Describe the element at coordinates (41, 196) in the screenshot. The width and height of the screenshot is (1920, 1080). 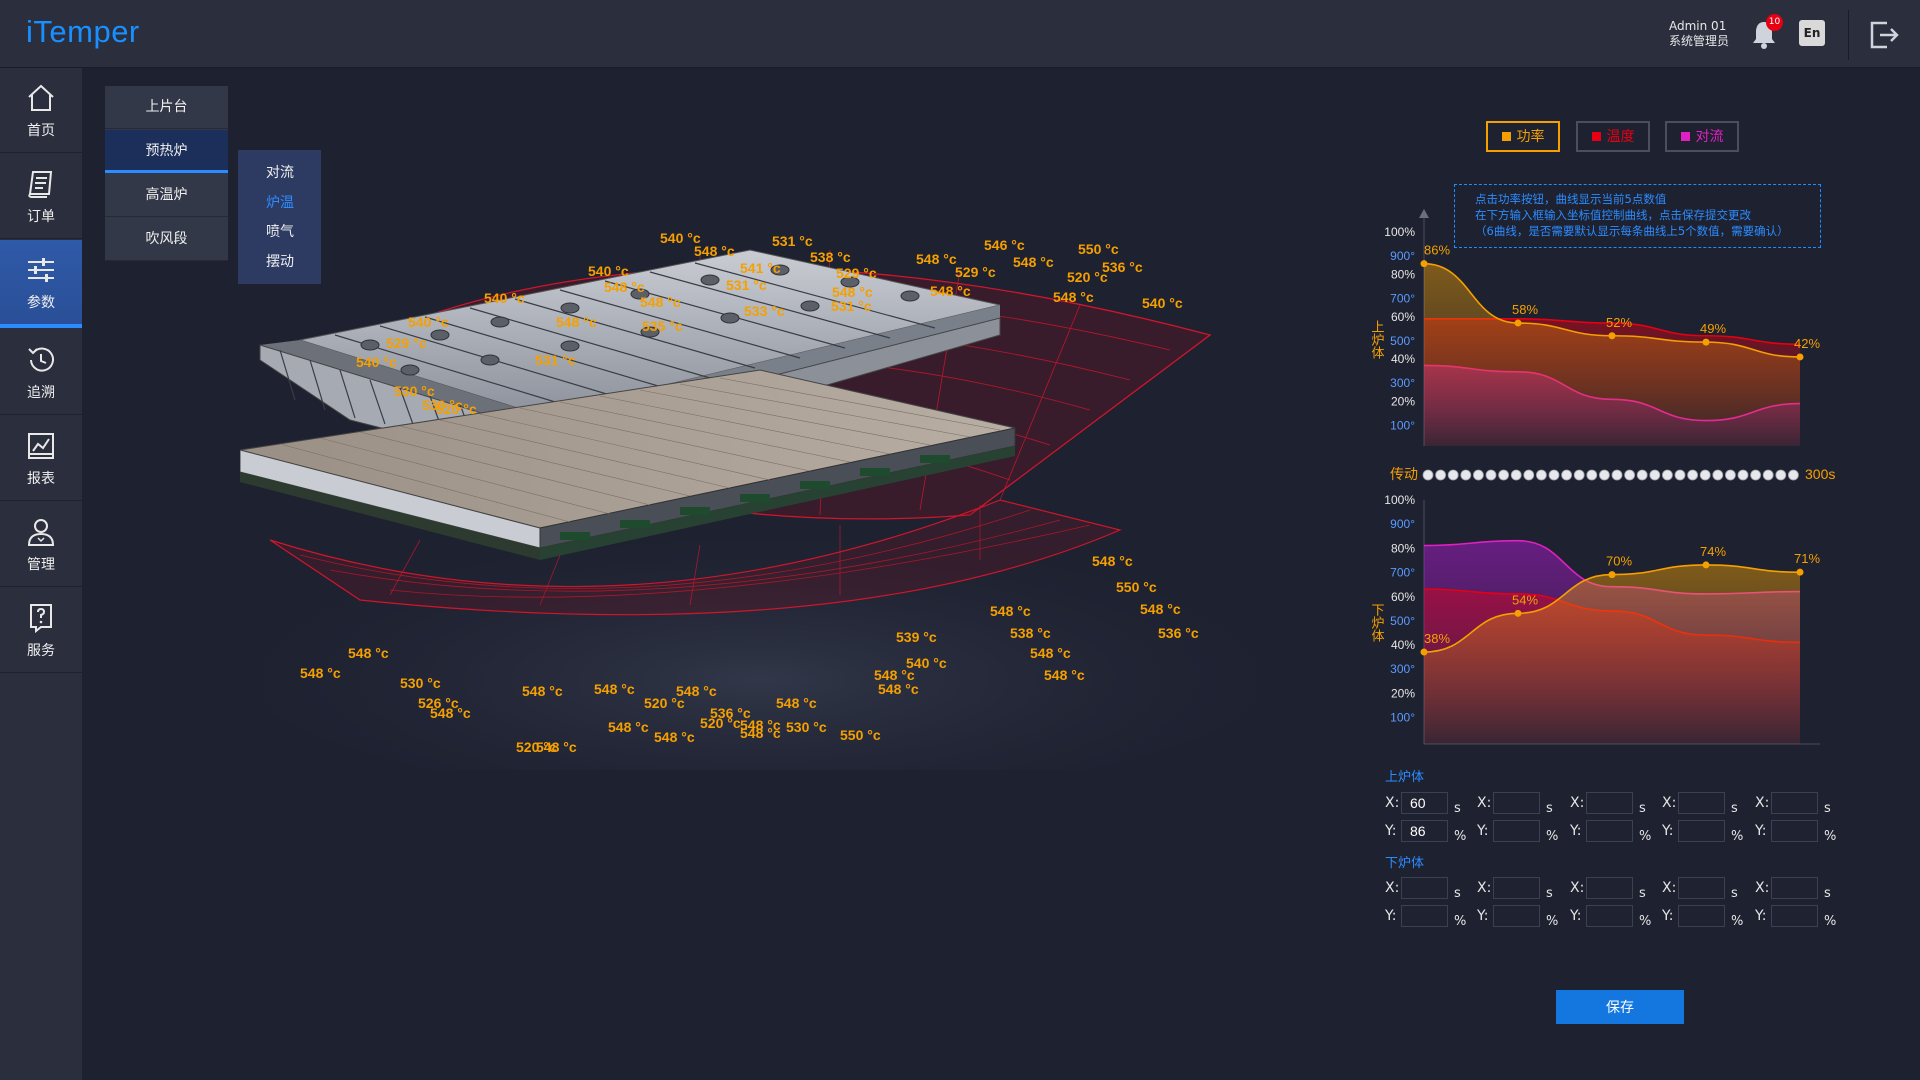
I see `sidebar-item-orders: 订单` at that location.